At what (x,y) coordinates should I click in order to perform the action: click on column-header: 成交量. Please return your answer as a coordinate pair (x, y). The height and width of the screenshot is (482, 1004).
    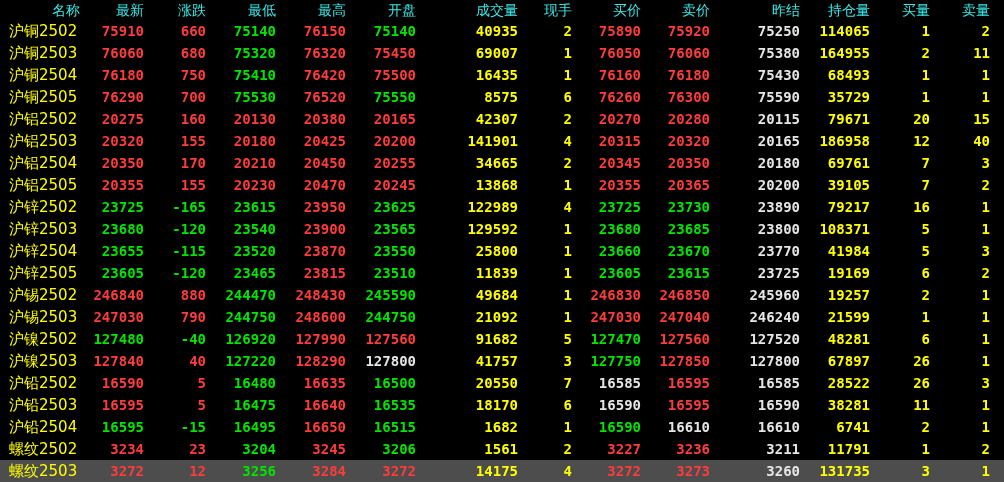
    Looking at the image, I should click on (497, 10).